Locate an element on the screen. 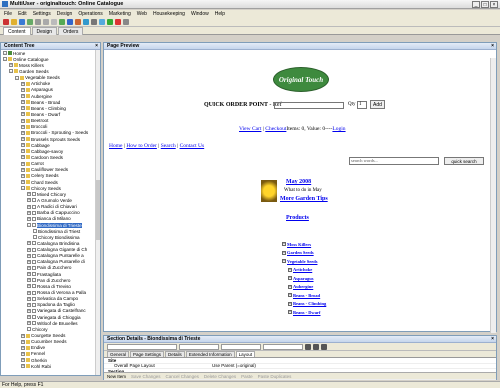 This screenshot has width=500, height=388. action-paste-duplicates: Paste Duplicates is located at coordinates (275, 376).